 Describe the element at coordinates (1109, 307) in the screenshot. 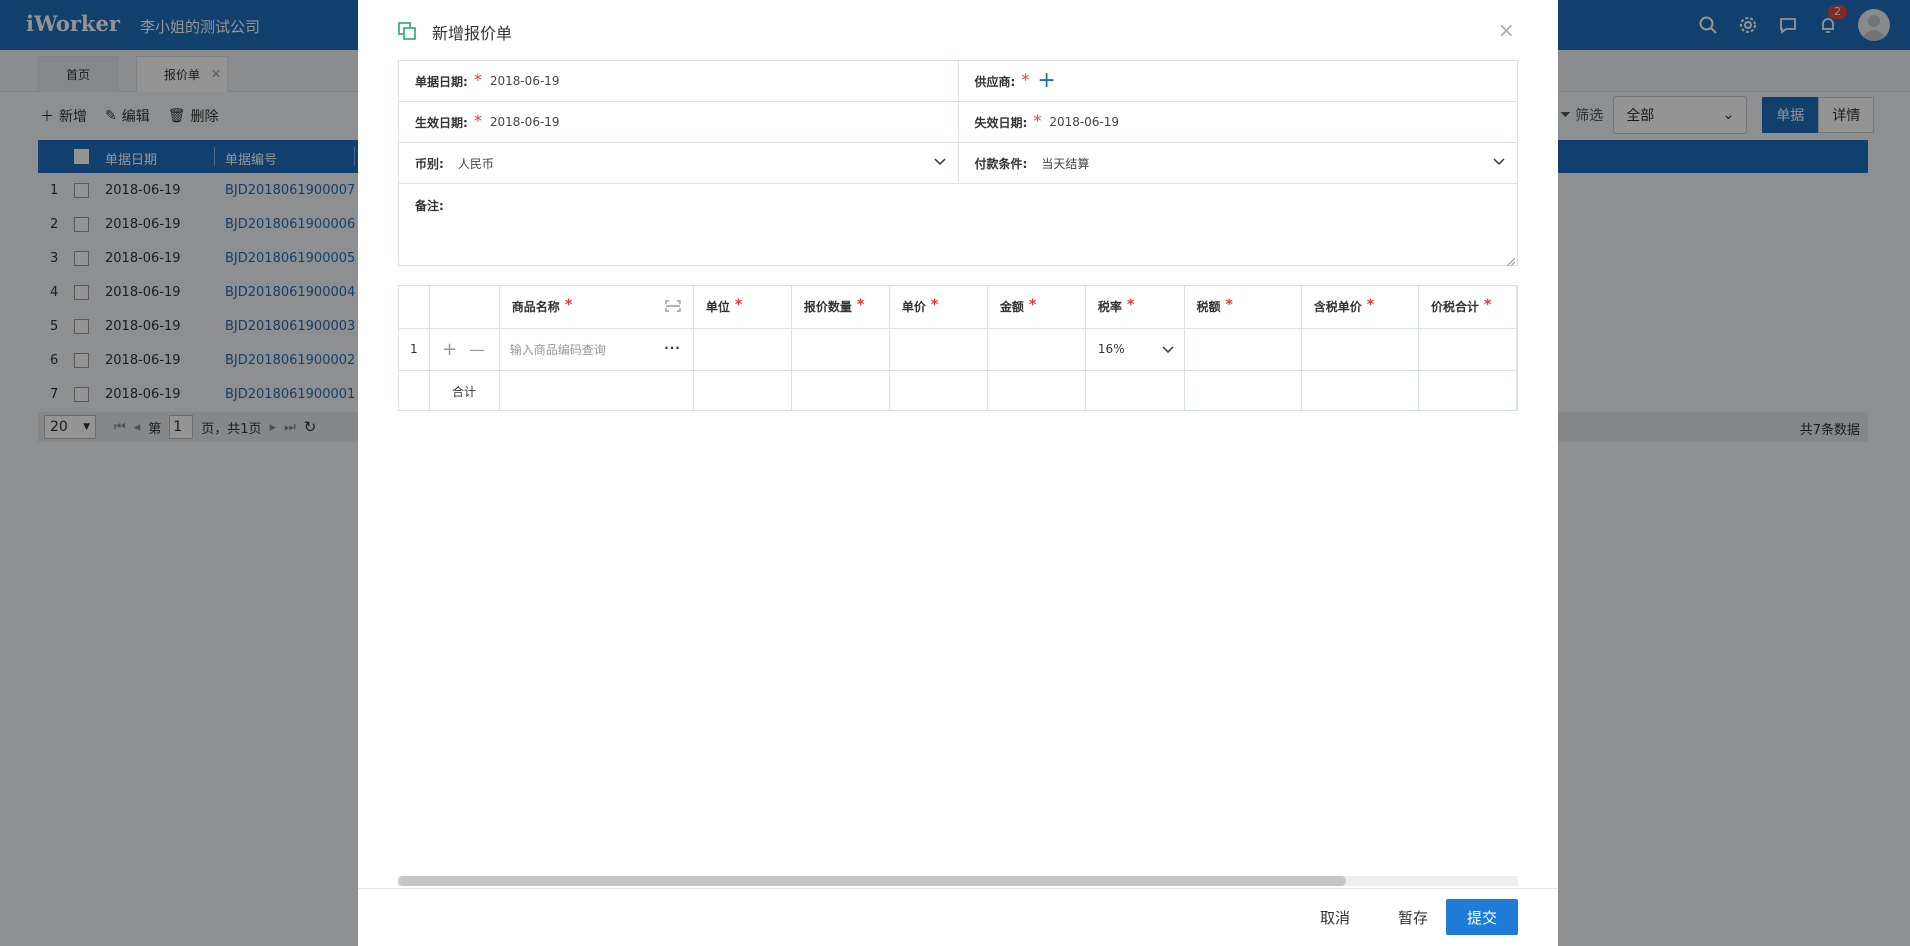

I see `column-label: 税率` at that location.